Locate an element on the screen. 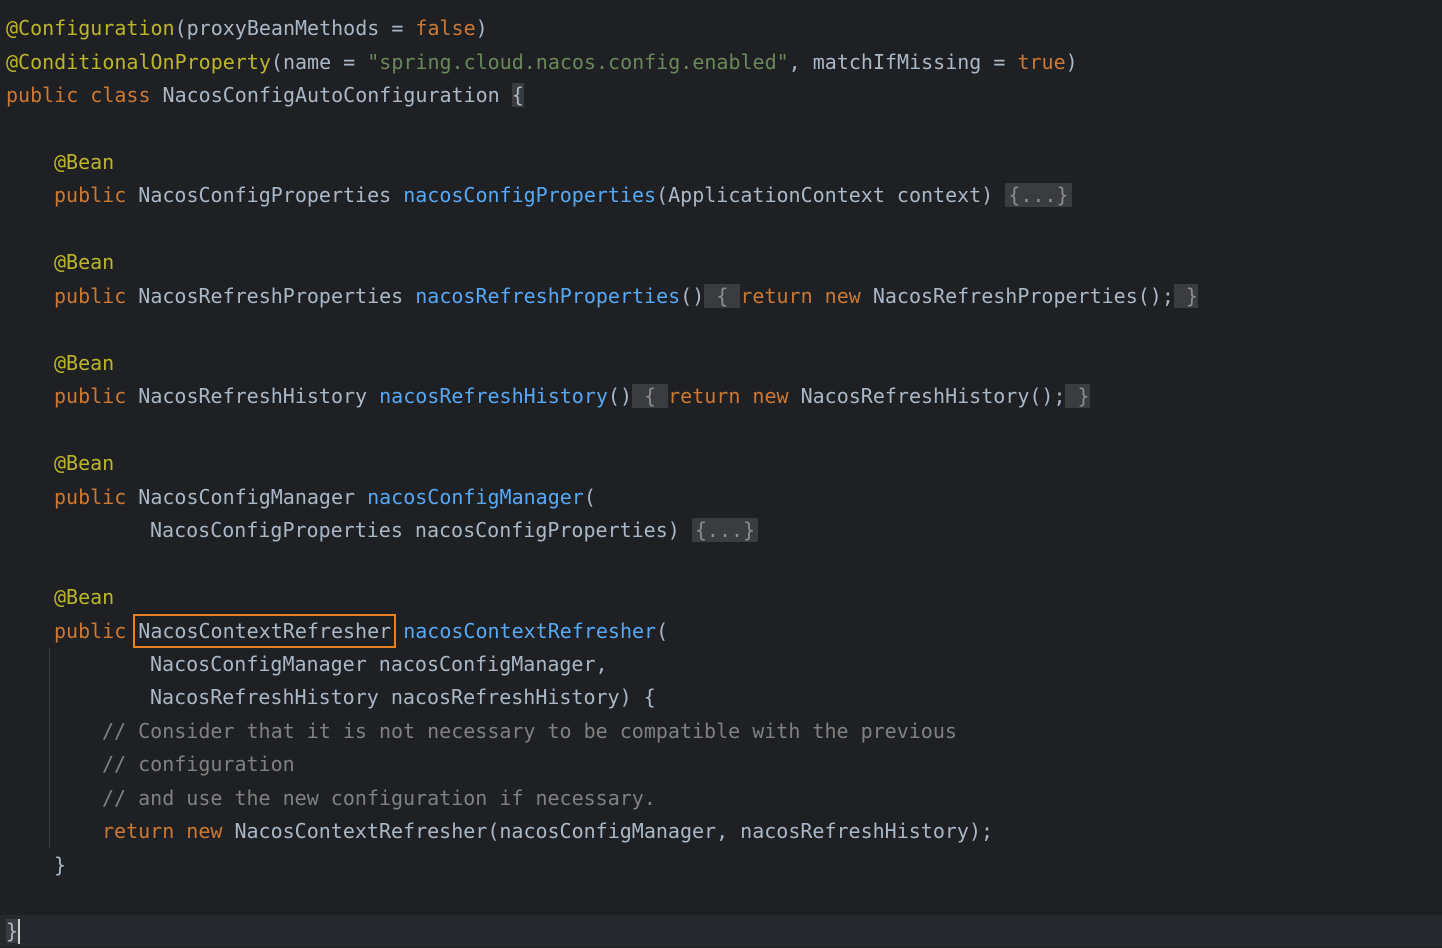 This screenshot has width=1442, height=948. highlighted-return-type: NacosContextRefresher is located at coordinates (265, 631).